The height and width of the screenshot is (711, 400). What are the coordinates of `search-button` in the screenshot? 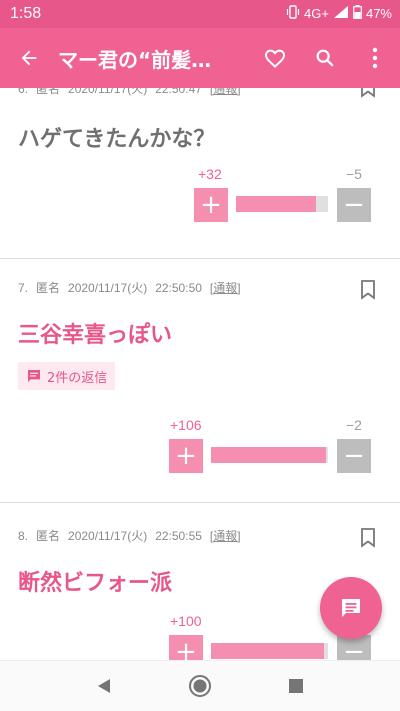 It's located at (325, 58).